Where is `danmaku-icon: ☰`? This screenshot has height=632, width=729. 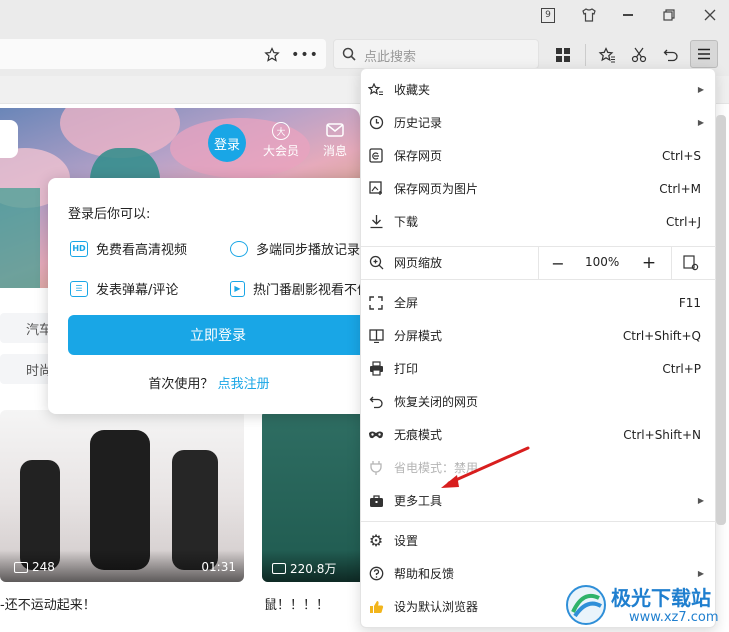
danmaku-icon: ☰ is located at coordinates (79, 288).